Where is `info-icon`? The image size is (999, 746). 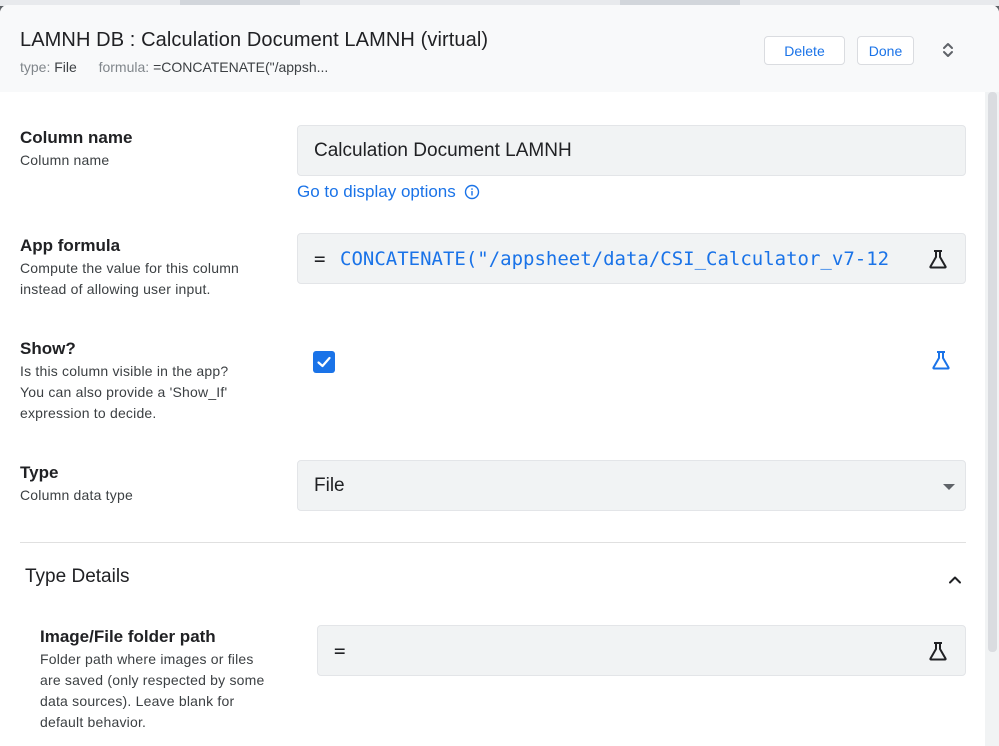 info-icon is located at coordinates (471, 192).